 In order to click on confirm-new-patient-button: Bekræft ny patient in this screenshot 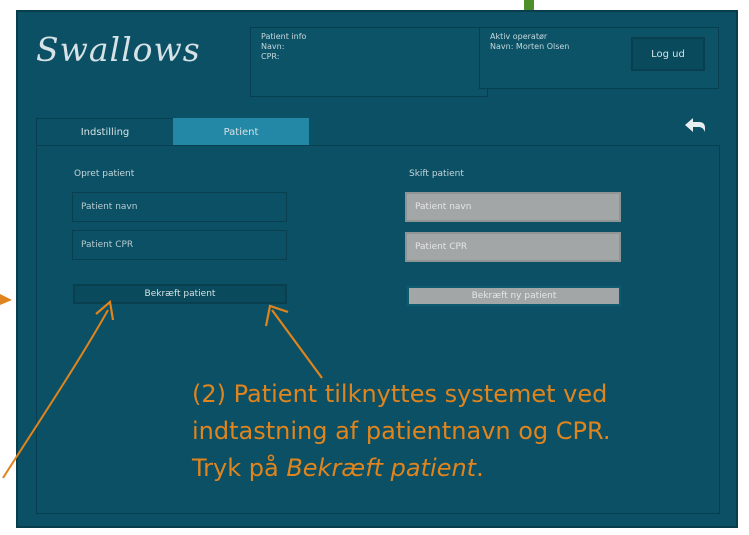, I will do `click(514, 296)`.